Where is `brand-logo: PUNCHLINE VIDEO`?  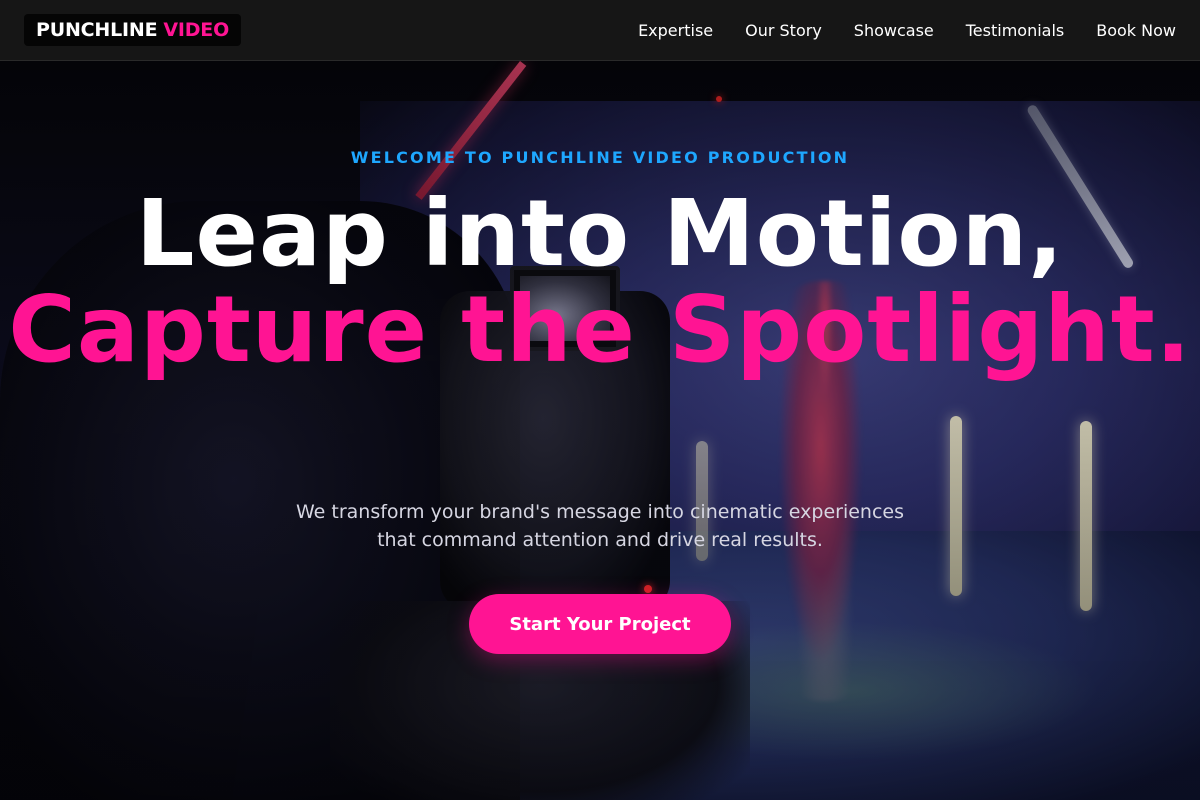 brand-logo: PUNCHLINE VIDEO is located at coordinates (133, 30).